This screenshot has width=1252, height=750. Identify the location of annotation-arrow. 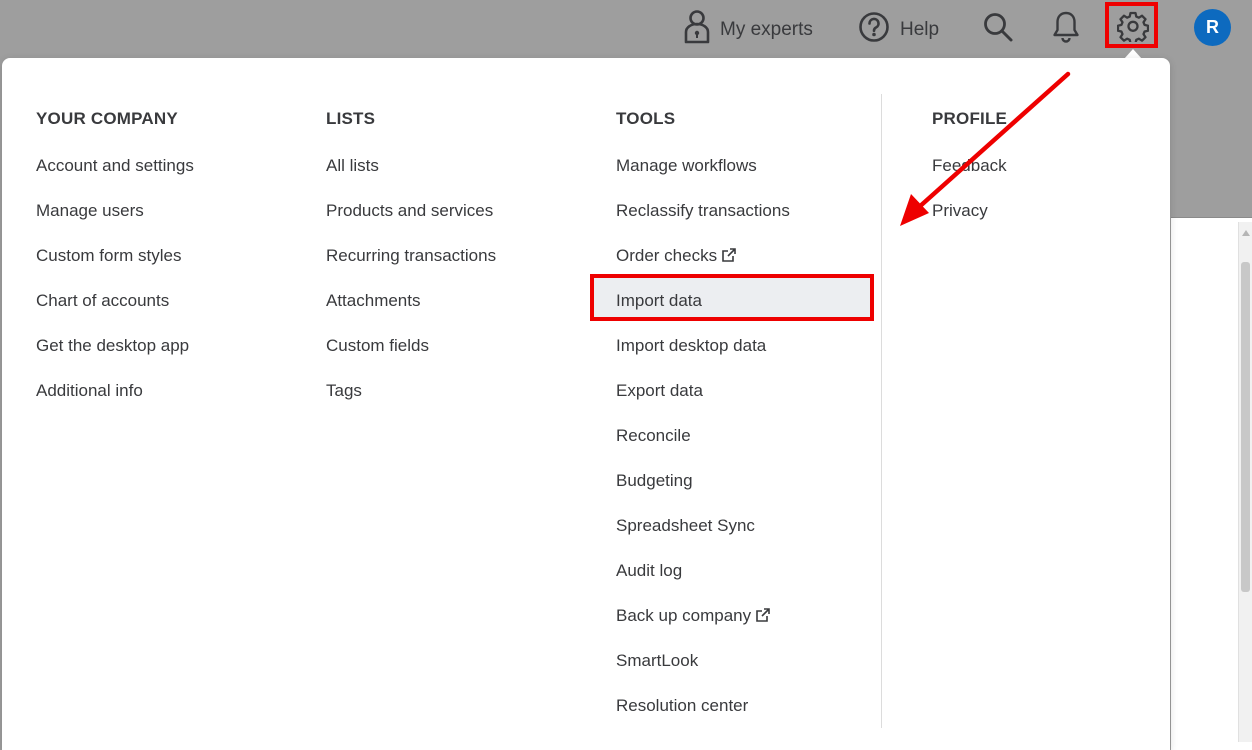
(985, 148).